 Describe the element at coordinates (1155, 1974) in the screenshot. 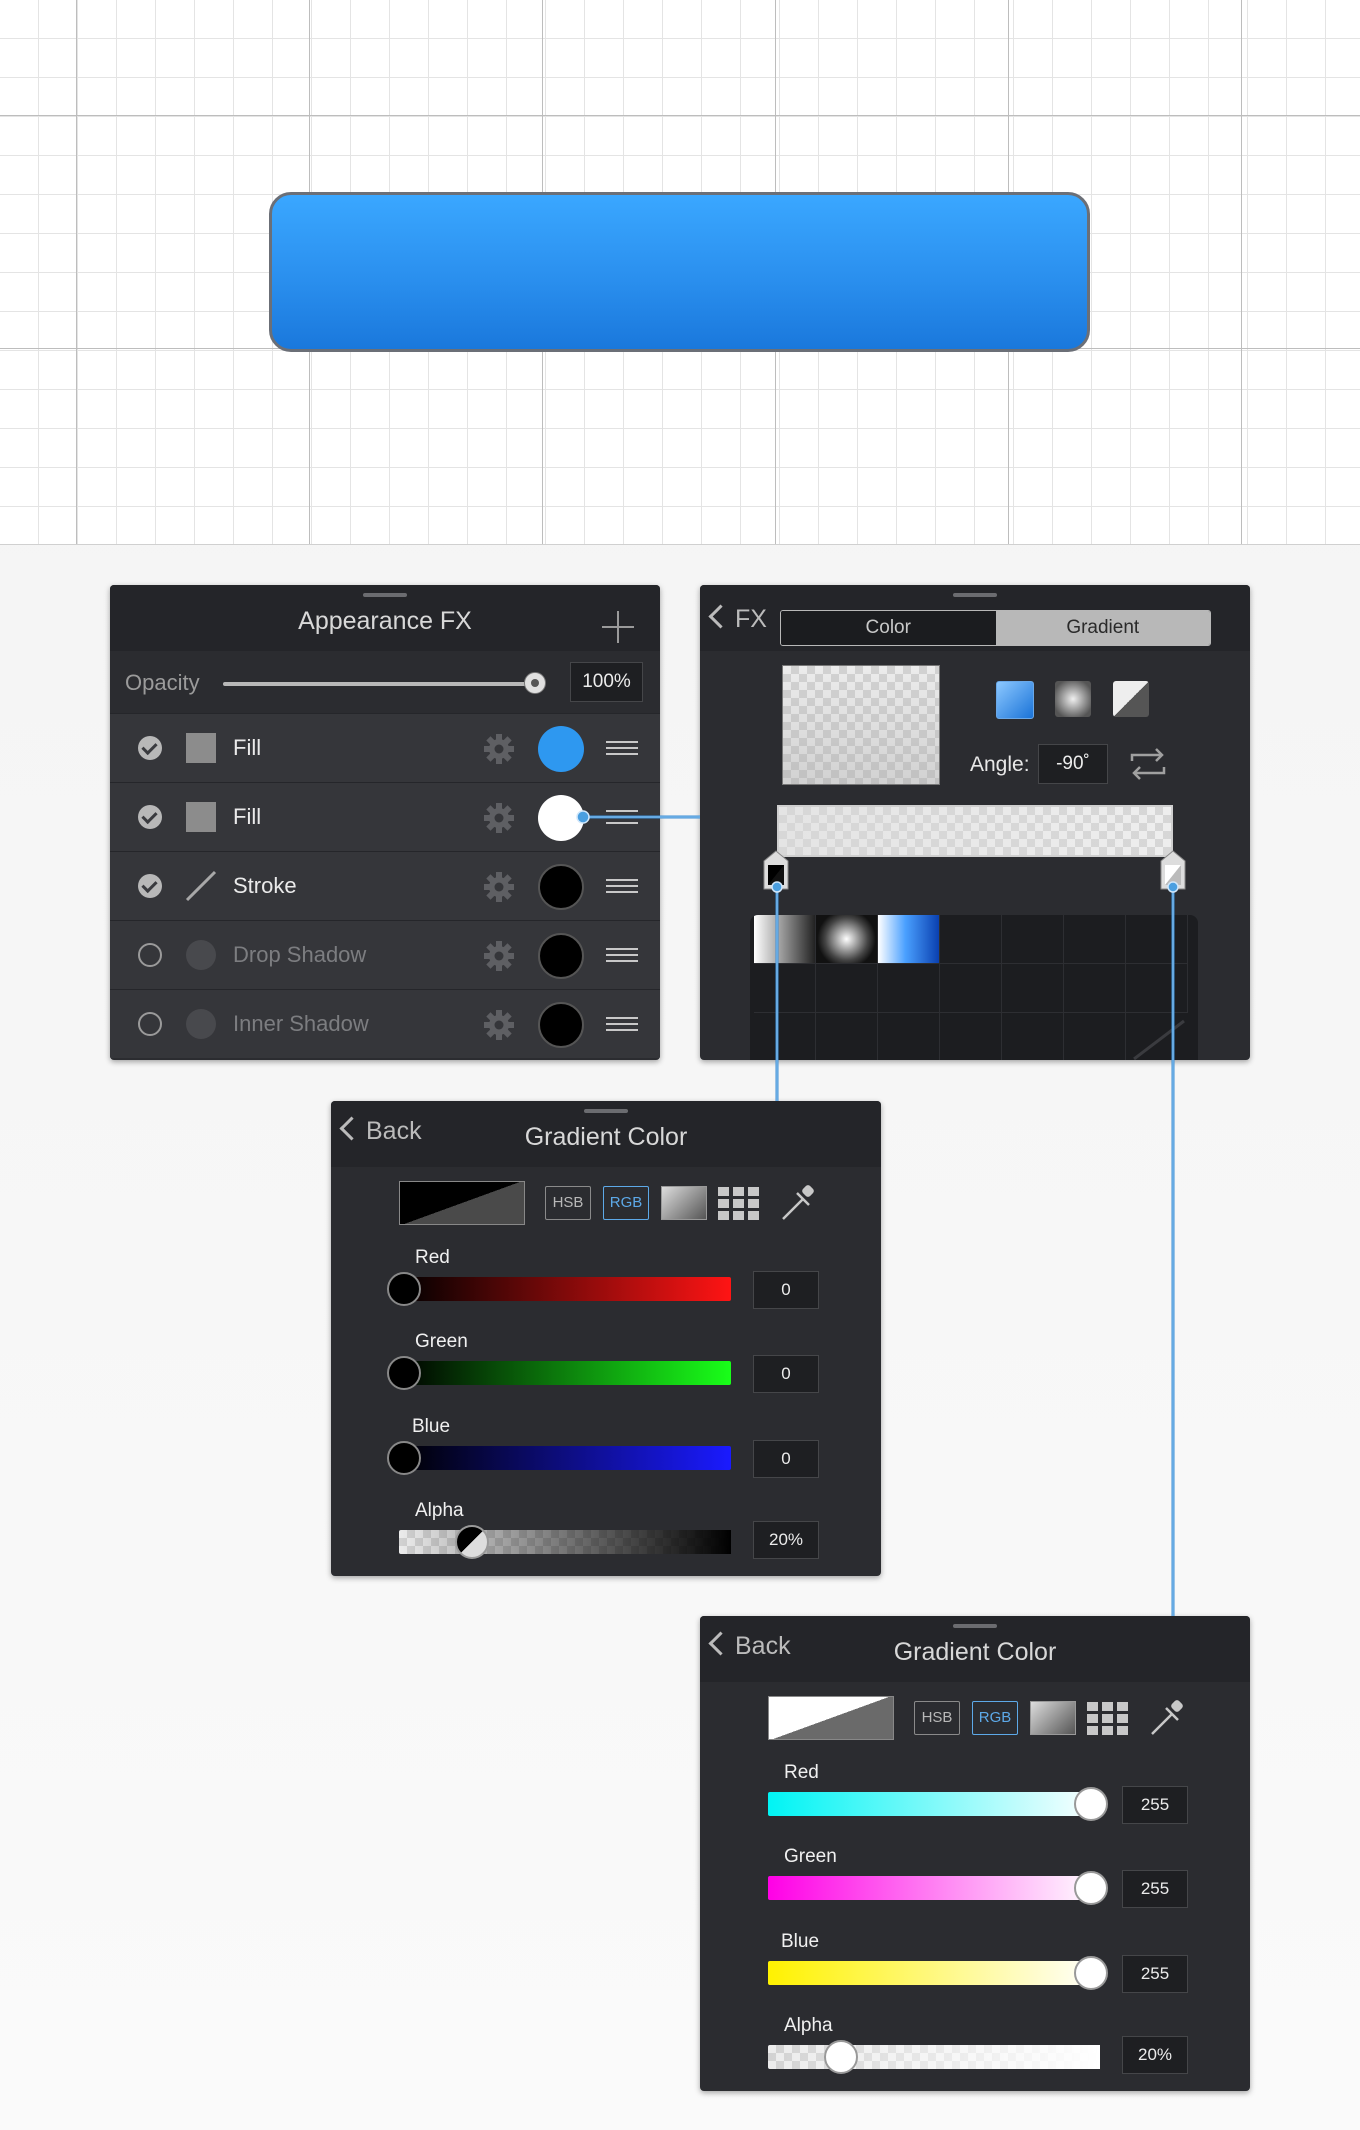

I see `blue-value-field: 255` at that location.